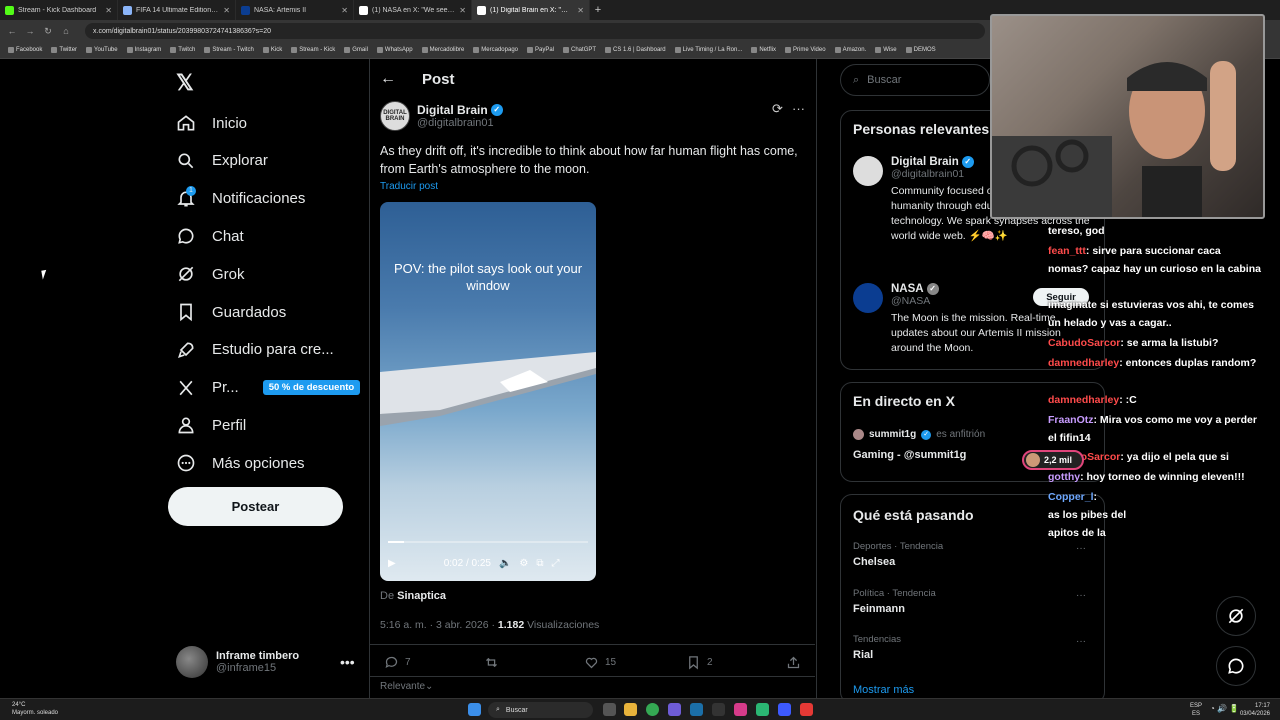 The image size is (1280, 720). Describe the element at coordinates (102, 50) in the screenshot. I see `bookmark-item: YouTube` at that location.